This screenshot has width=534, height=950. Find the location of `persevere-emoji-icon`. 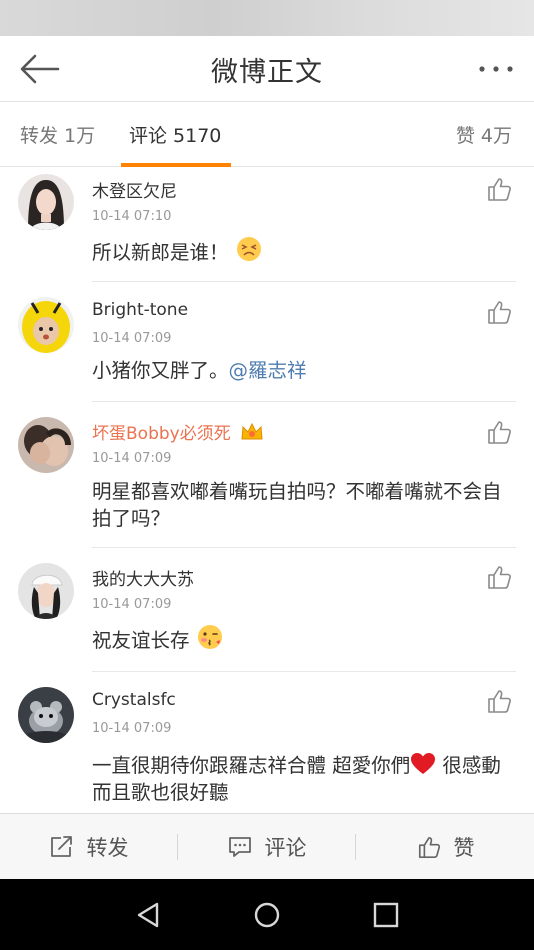

persevere-emoji-icon is located at coordinates (248, 249).